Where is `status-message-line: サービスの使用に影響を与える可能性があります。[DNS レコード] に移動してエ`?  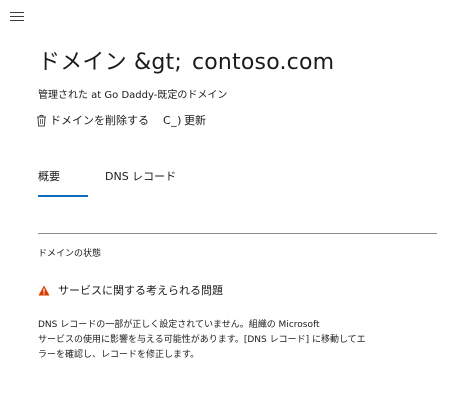 status-message-line: サービスの使用に影響を与える可能性があります。[DNS レコード] に移動してエ is located at coordinates (202, 340).